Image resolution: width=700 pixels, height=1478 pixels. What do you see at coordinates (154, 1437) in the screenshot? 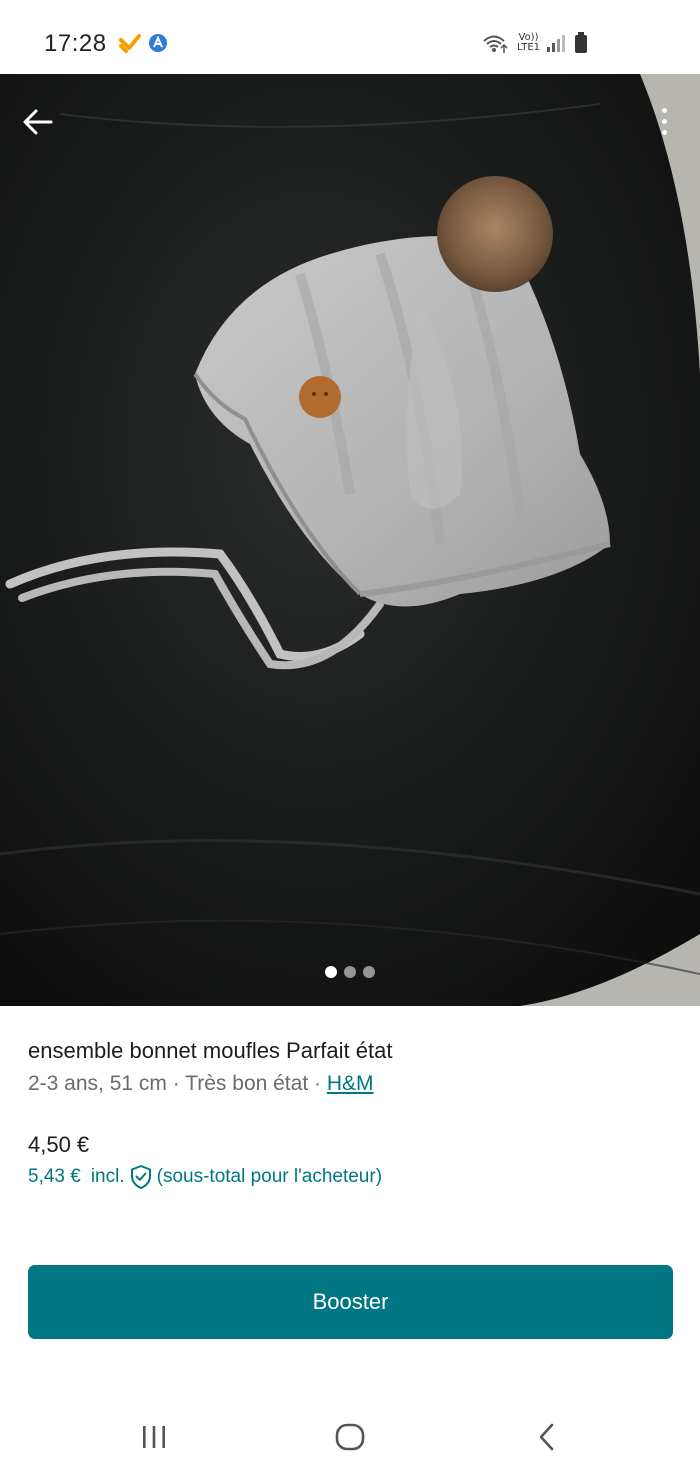
I see `recents-icon` at bounding box center [154, 1437].